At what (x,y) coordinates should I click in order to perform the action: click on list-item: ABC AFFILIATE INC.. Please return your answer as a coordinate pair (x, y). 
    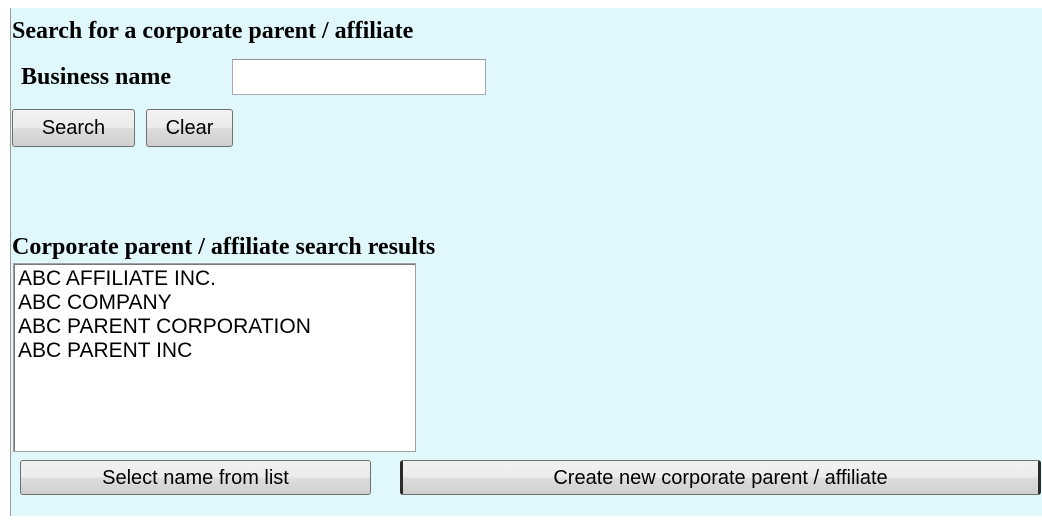
    Looking at the image, I should click on (214, 279).